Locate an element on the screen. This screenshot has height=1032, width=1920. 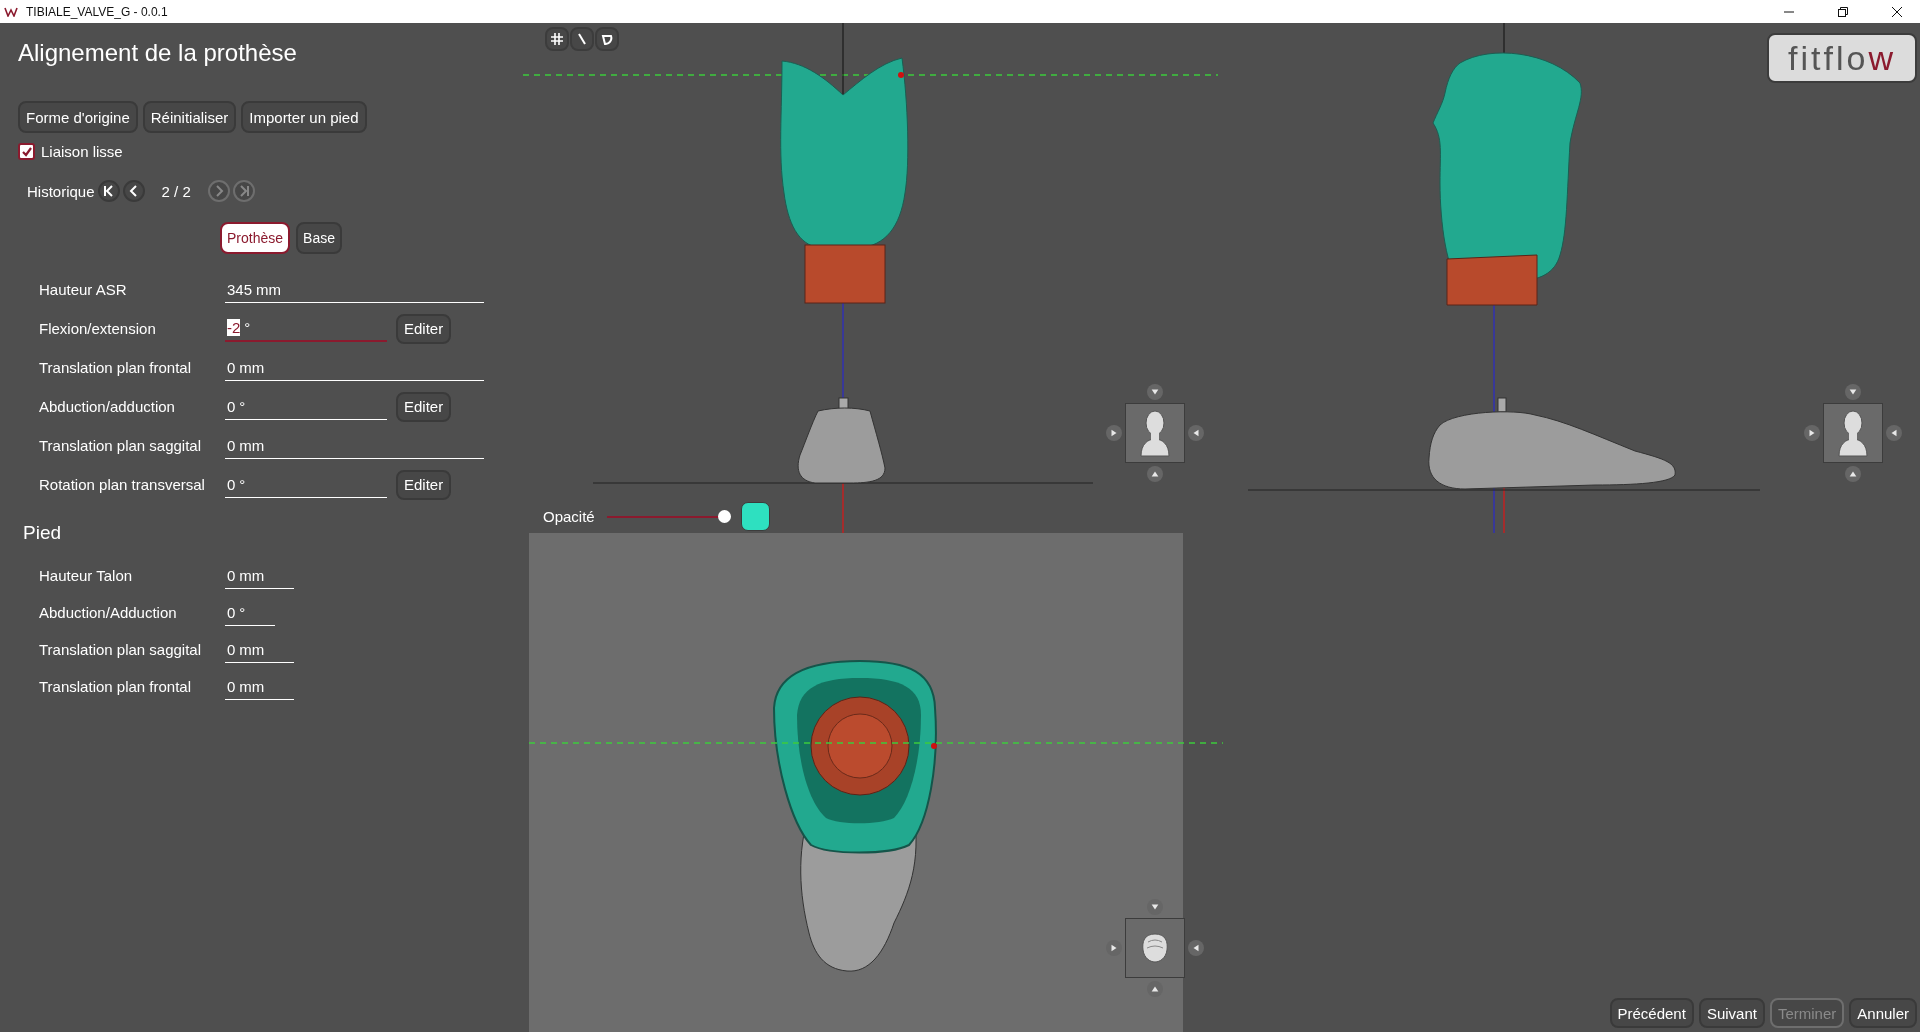
value-input-field: 345 mm is located at coordinates (354, 289).